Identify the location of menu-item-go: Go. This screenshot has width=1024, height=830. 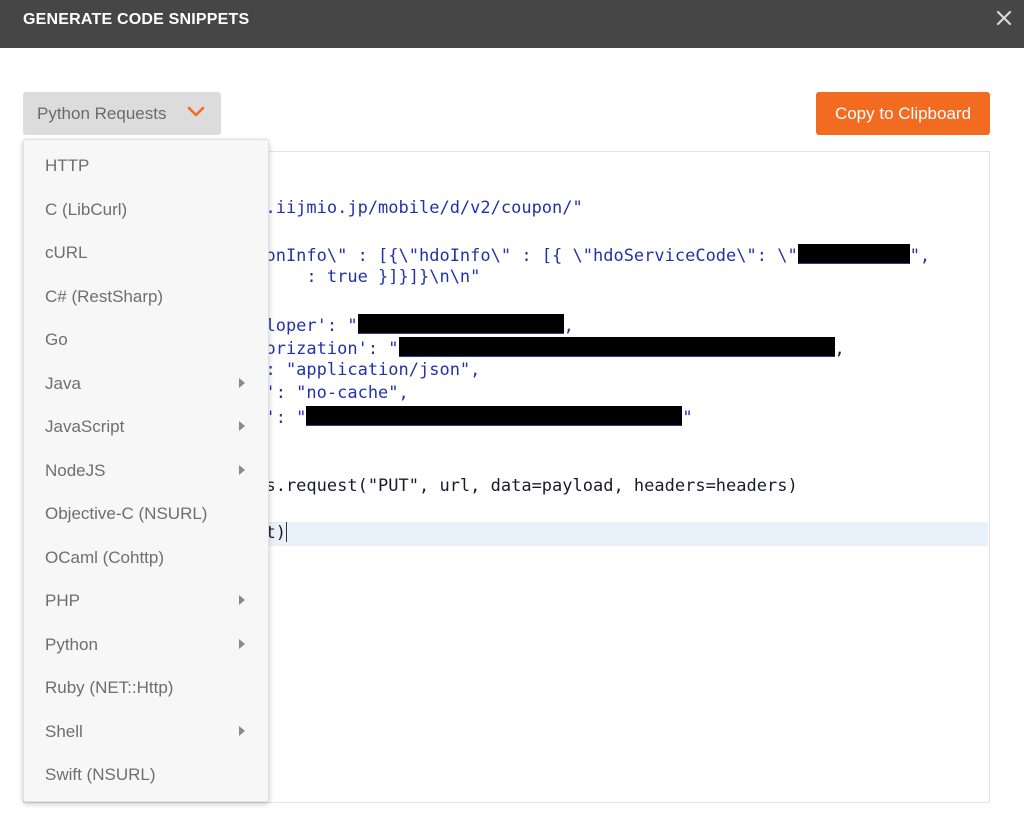
(146, 340).